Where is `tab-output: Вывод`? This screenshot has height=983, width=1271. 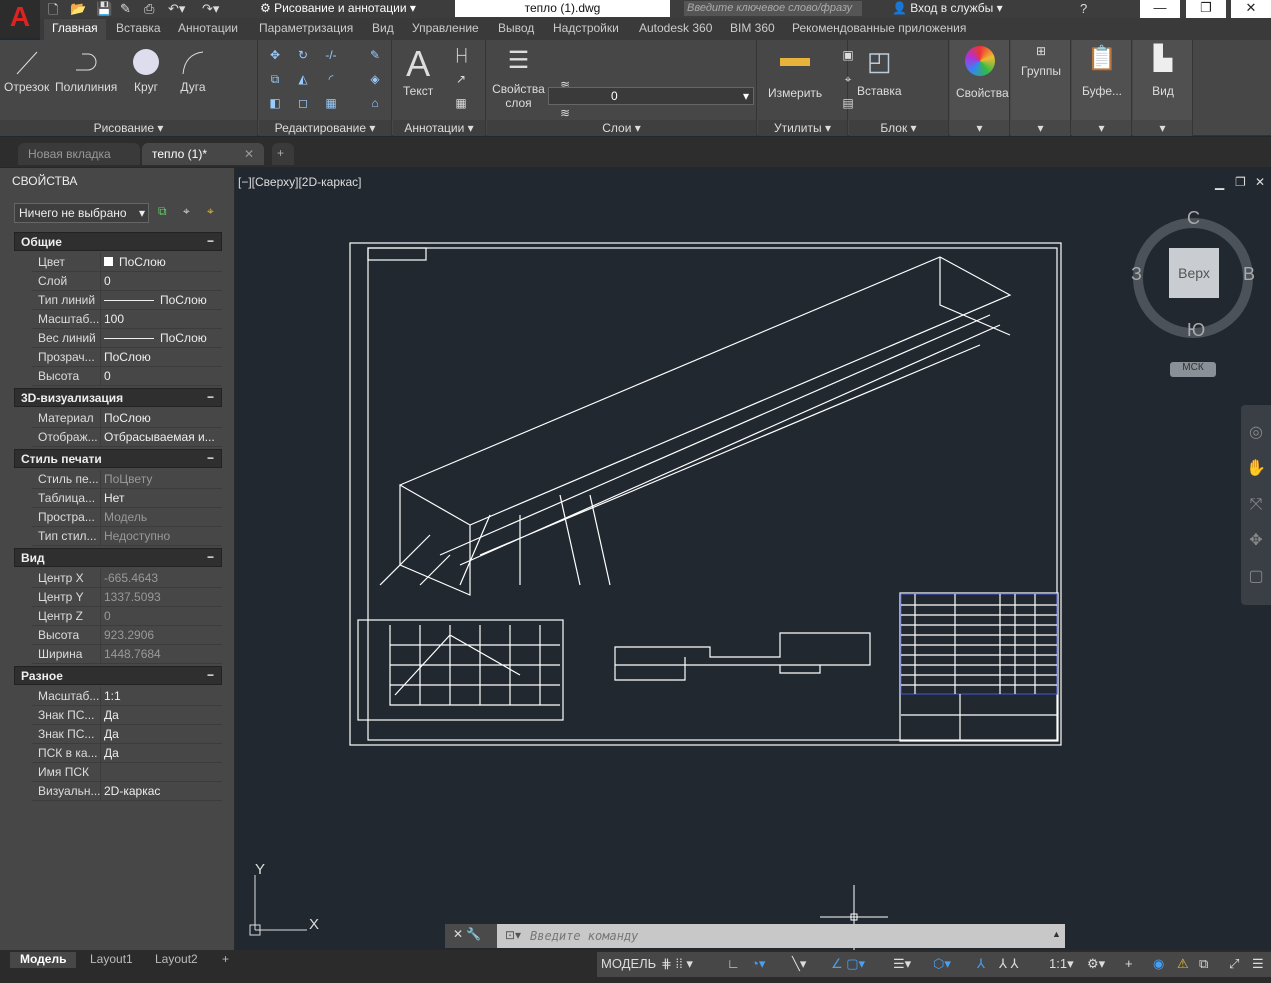
tab-output: Вывод is located at coordinates (516, 28).